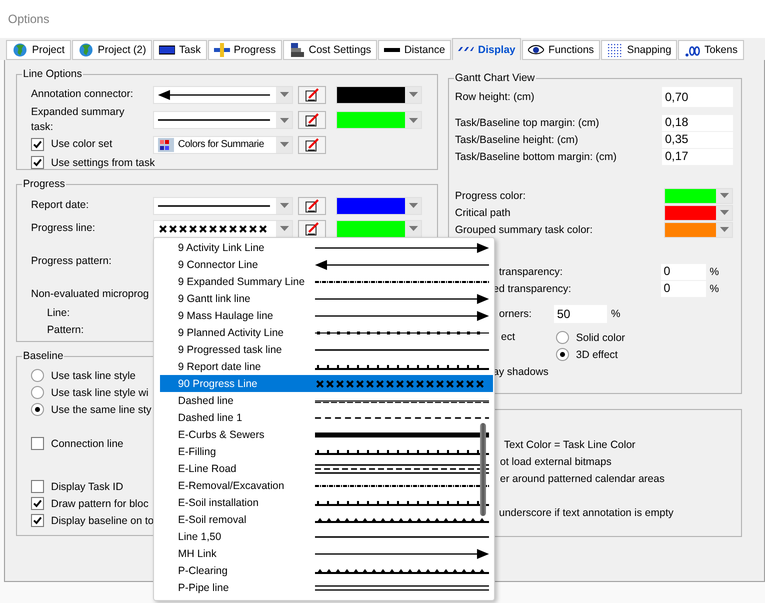  I want to click on list-item: 9 Planned Activity Line, so click(326, 332).